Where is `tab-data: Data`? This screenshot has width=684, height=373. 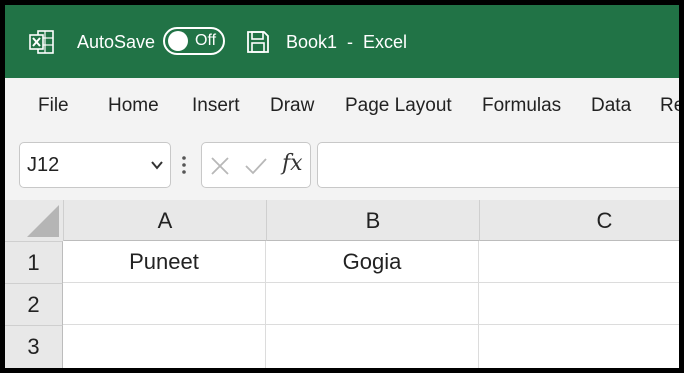
tab-data: Data is located at coordinates (611, 106).